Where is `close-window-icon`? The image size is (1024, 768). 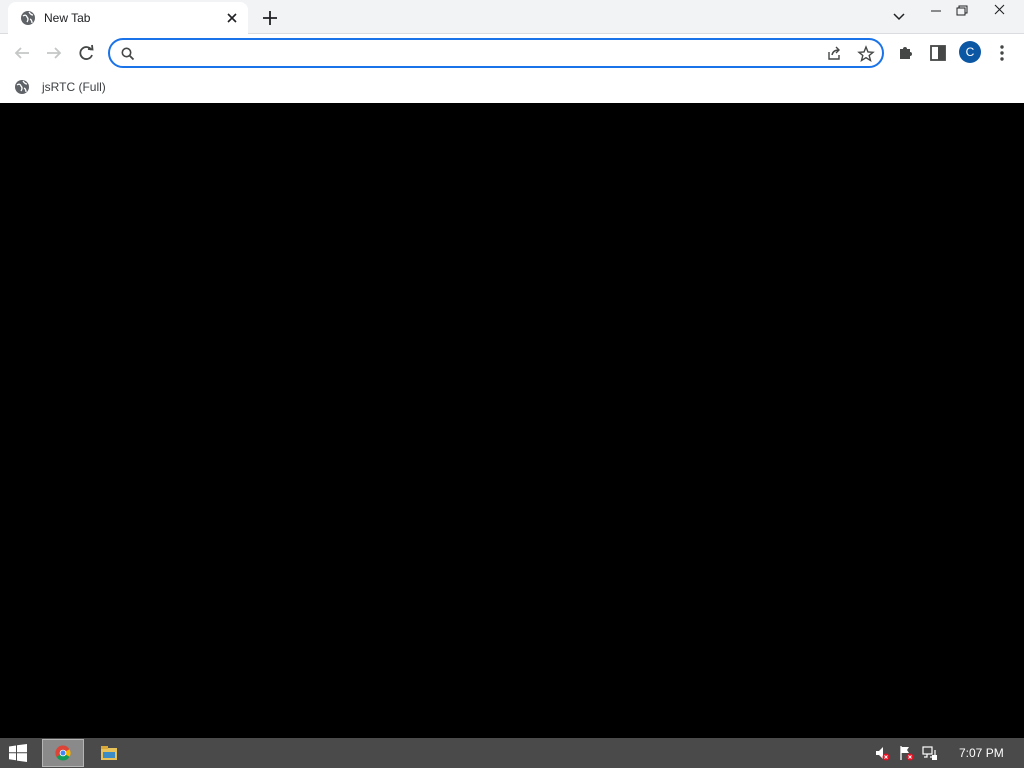 close-window-icon is located at coordinates (1000, 16).